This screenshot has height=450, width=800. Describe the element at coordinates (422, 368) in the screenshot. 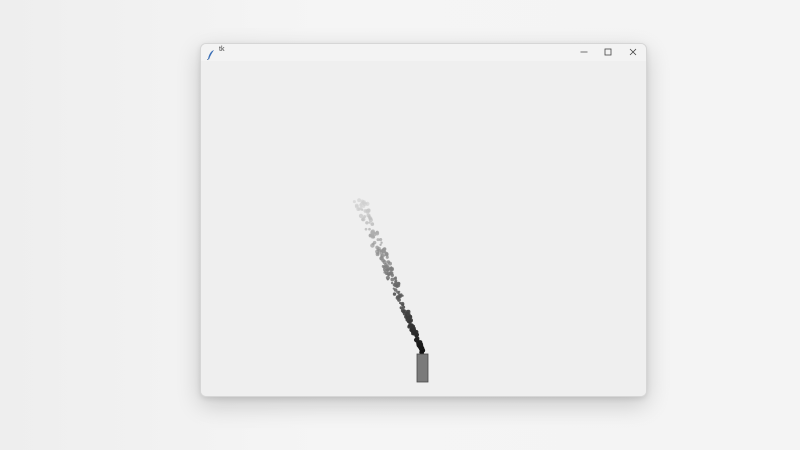

I see `emitter-block` at that location.